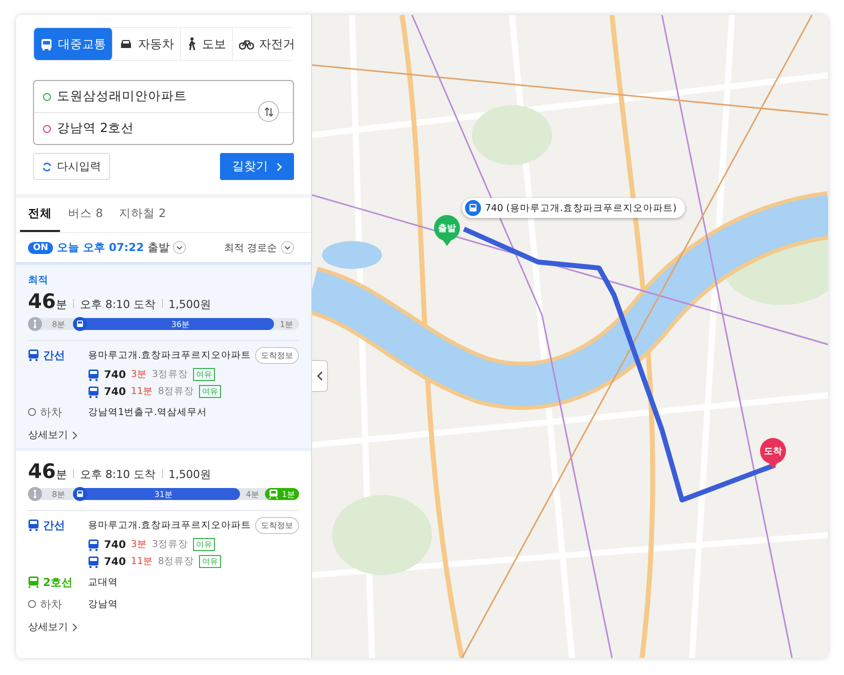  What do you see at coordinates (286, 324) in the screenshot?
I see `walk-time-label: 1분` at bounding box center [286, 324].